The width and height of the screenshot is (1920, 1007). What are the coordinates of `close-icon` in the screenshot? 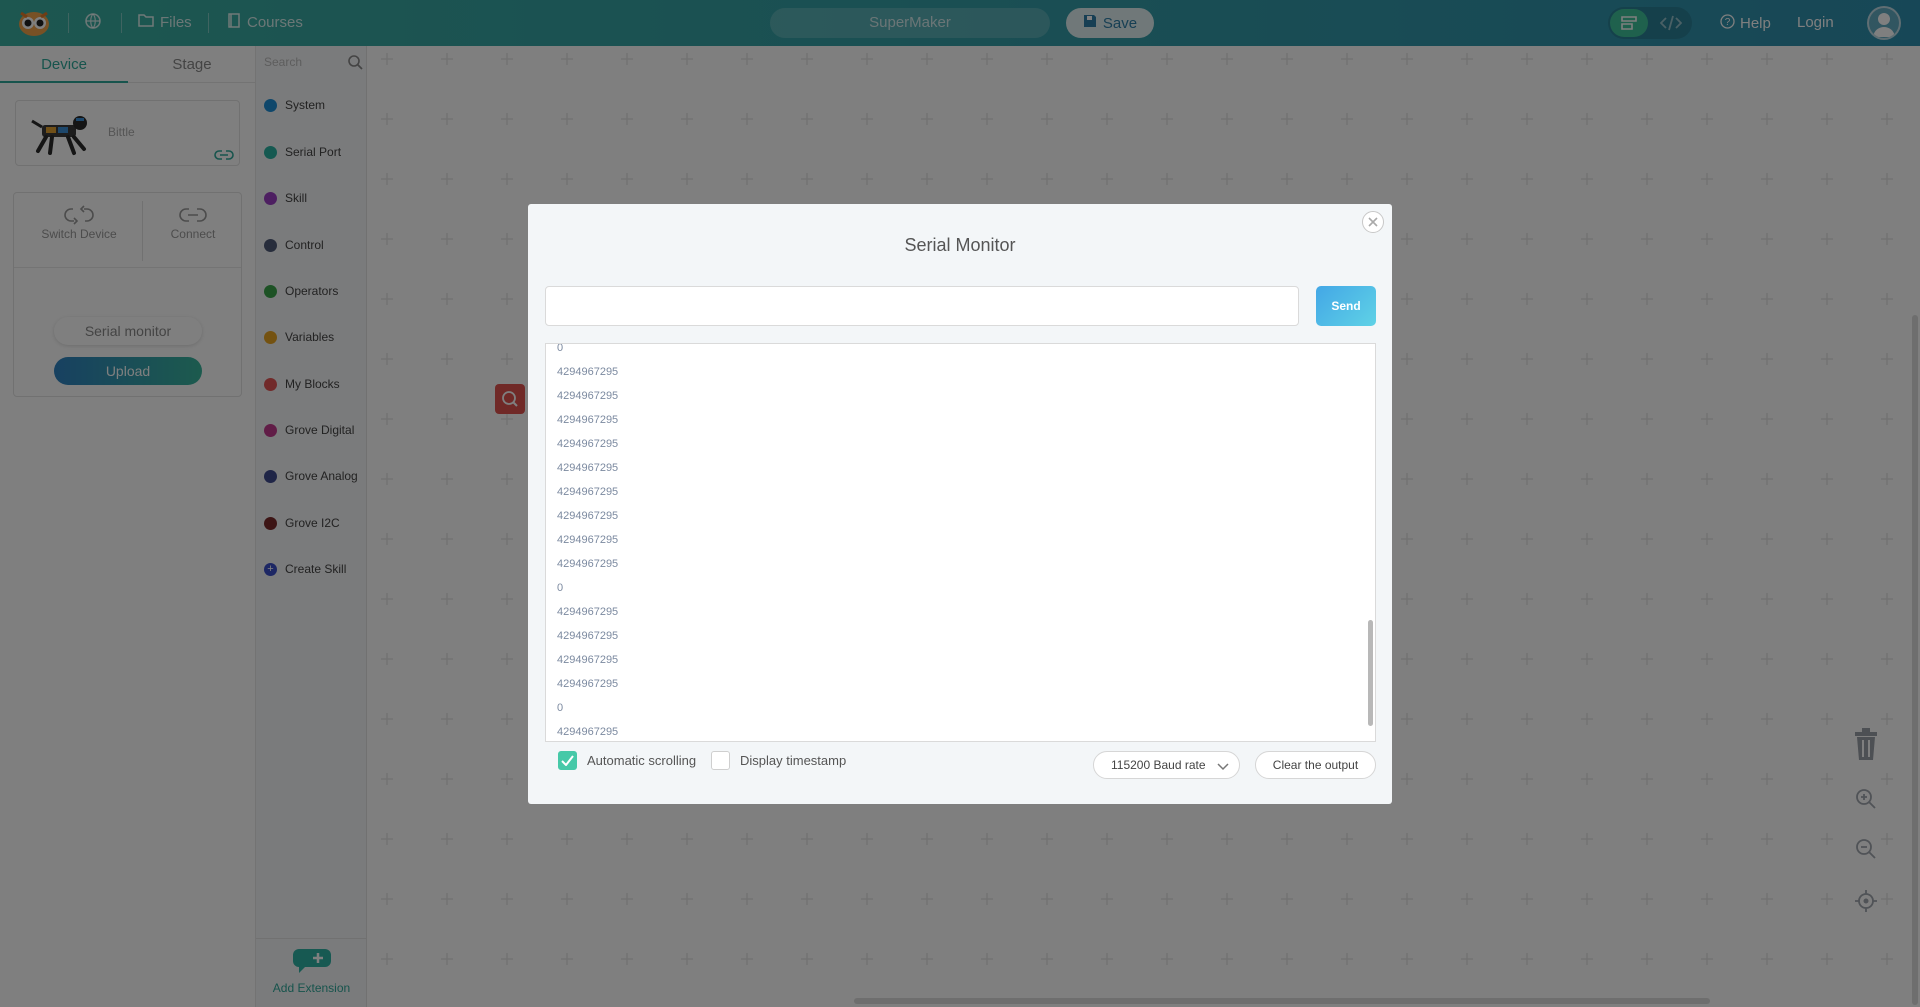 It's located at (1373, 222).